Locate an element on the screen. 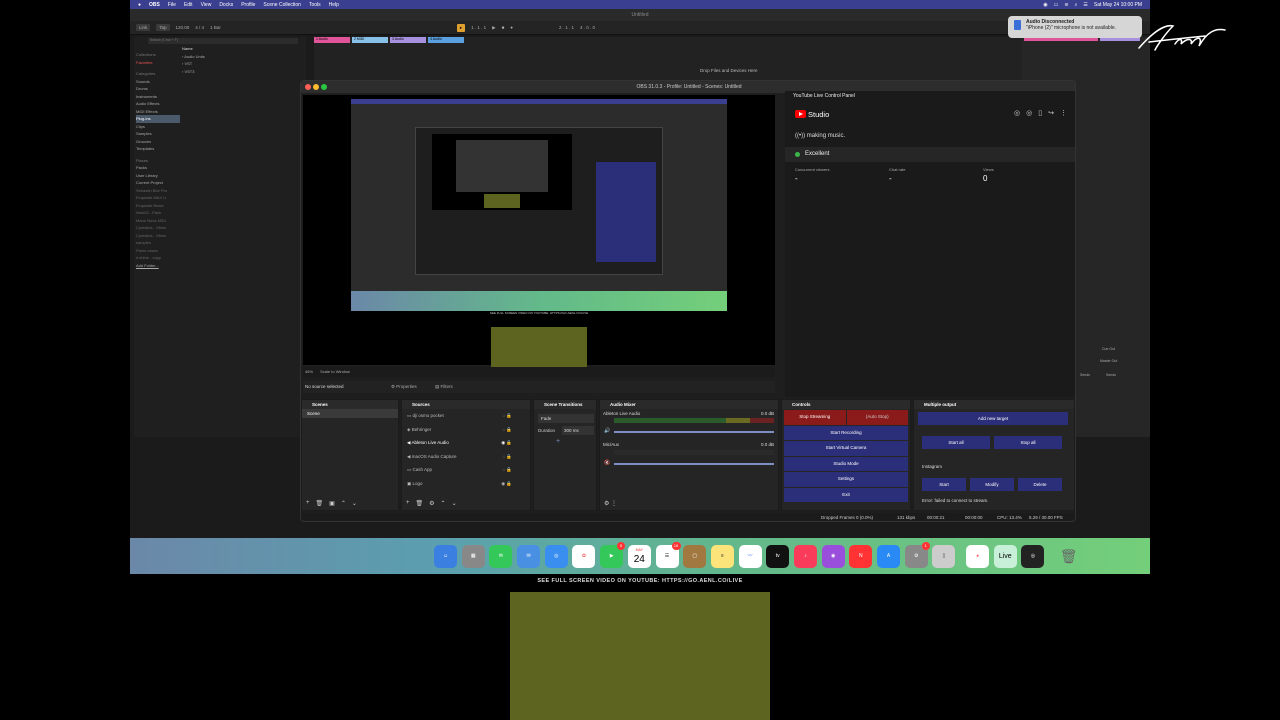  apple-menu-icon: ● is located at coordinates (139, 5).